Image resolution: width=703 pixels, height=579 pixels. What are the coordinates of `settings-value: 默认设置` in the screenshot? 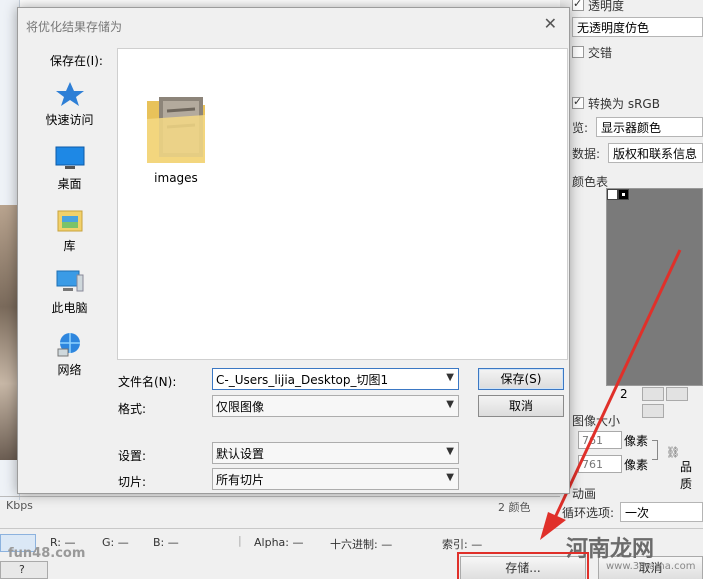 It's located at (240, 453).